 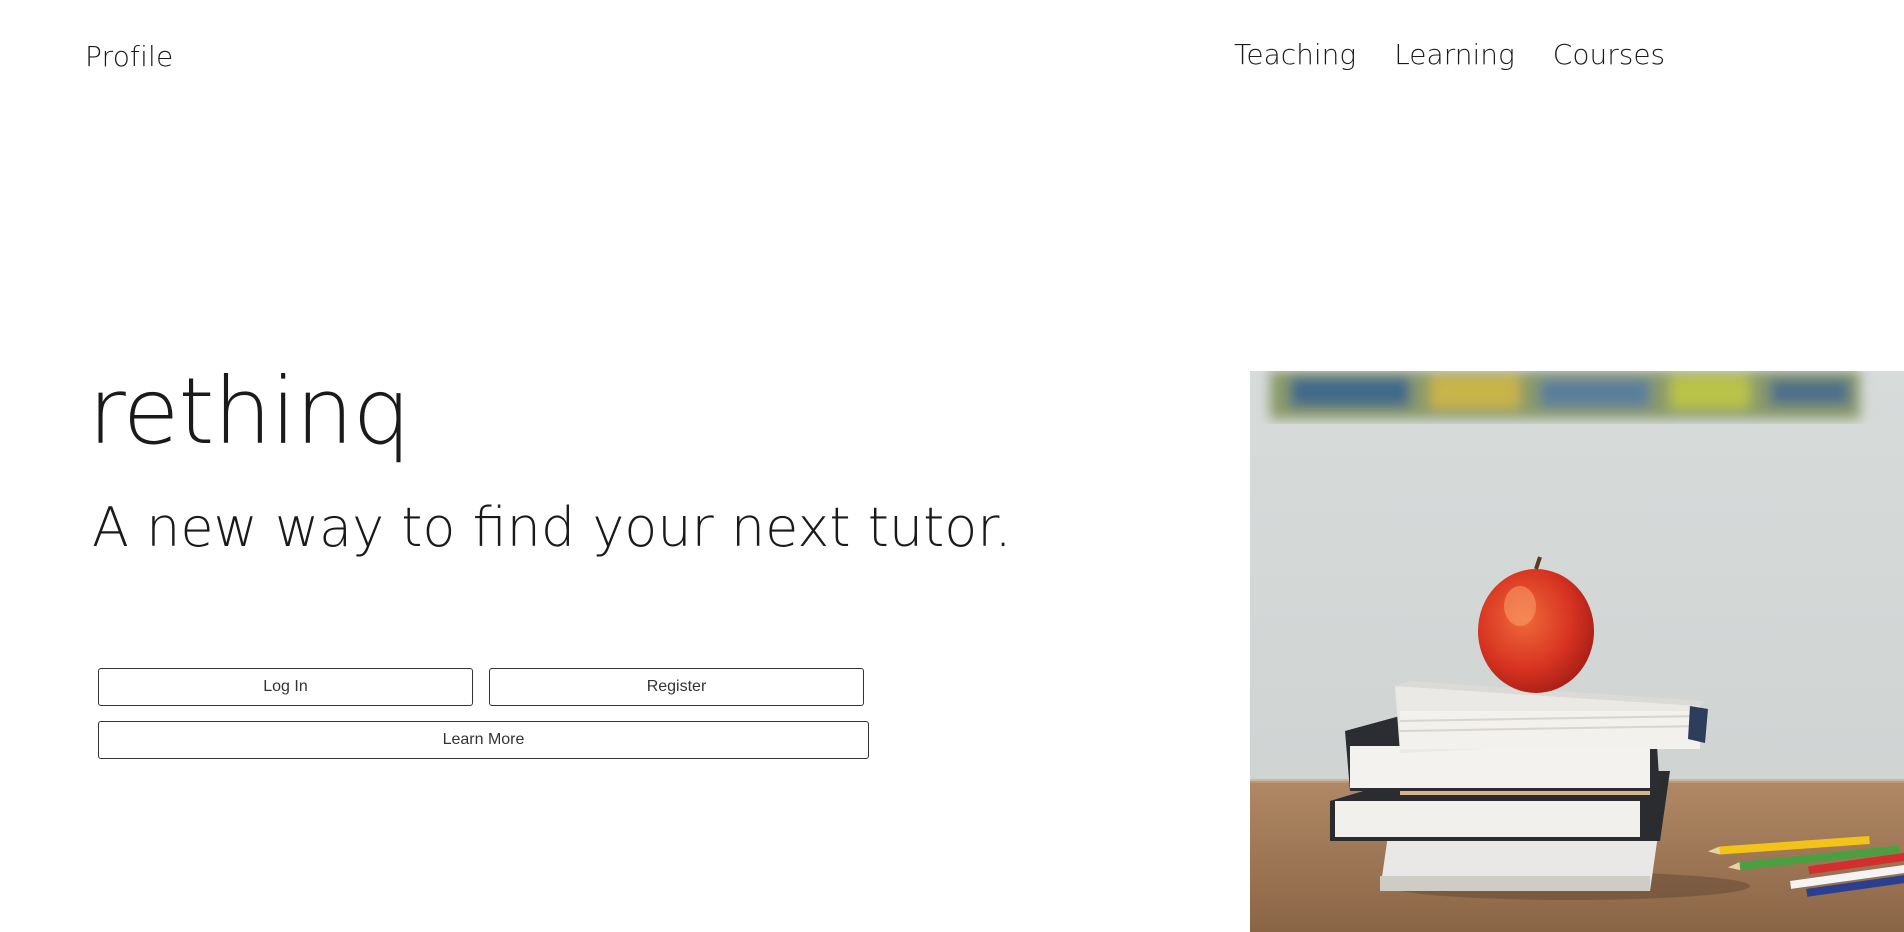 What do you see at coordinates (129, 56) in the screenshot?
I see `profile-link: Profile` at bounding box center [129, 56].